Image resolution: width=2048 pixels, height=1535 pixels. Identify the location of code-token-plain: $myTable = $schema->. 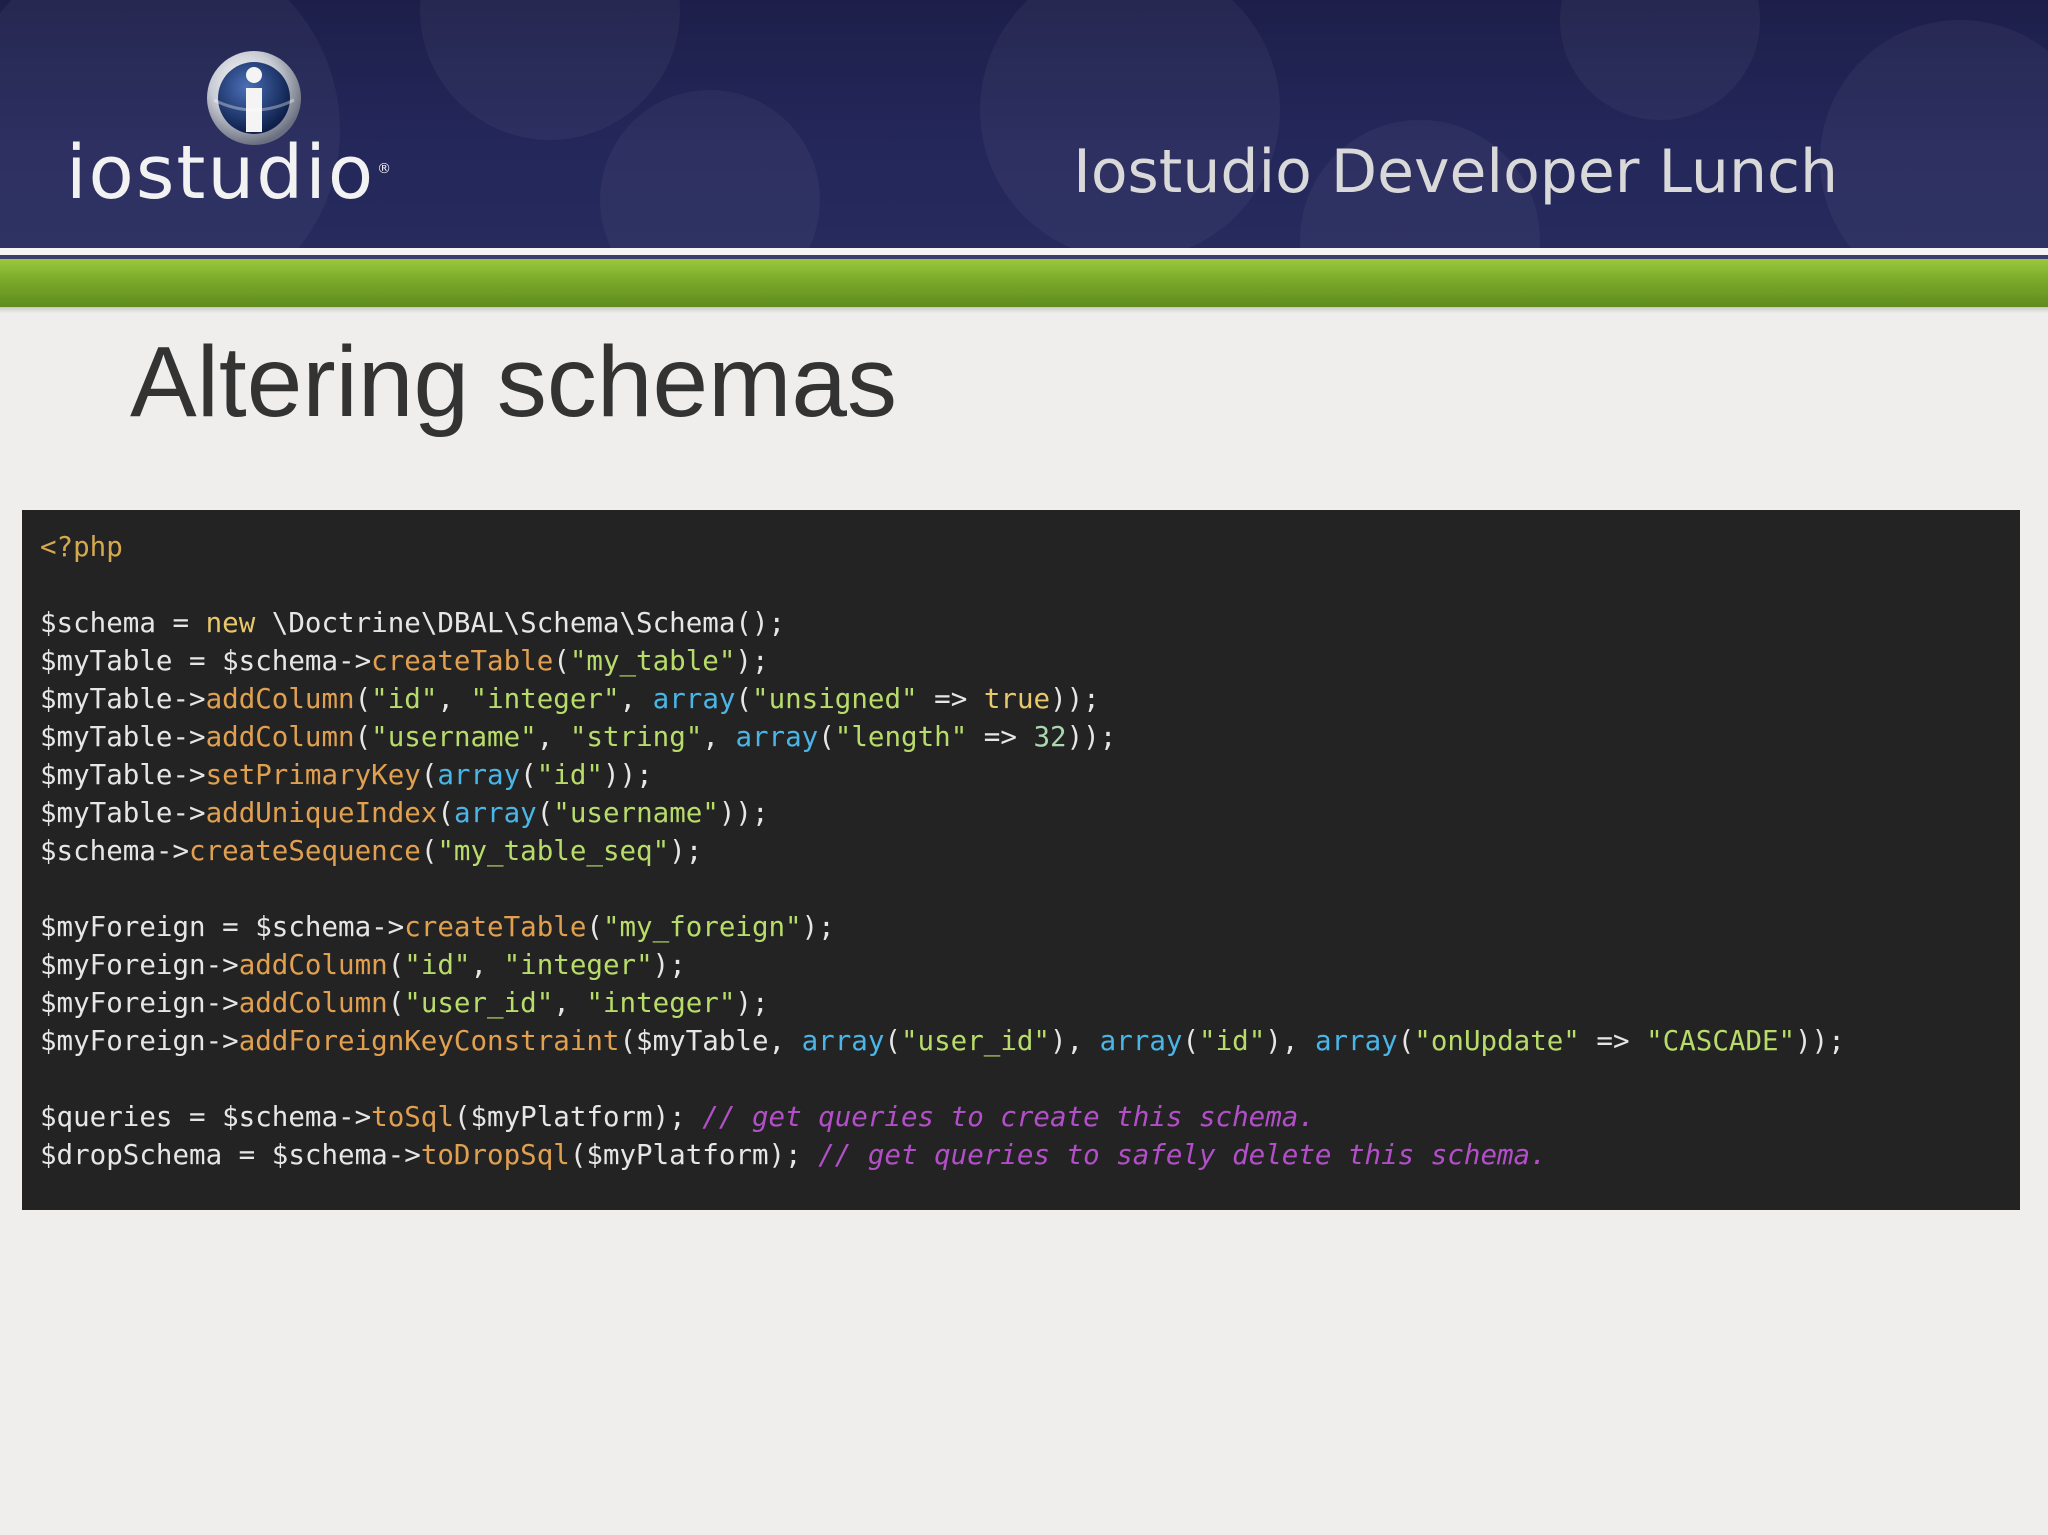
(206, 661).